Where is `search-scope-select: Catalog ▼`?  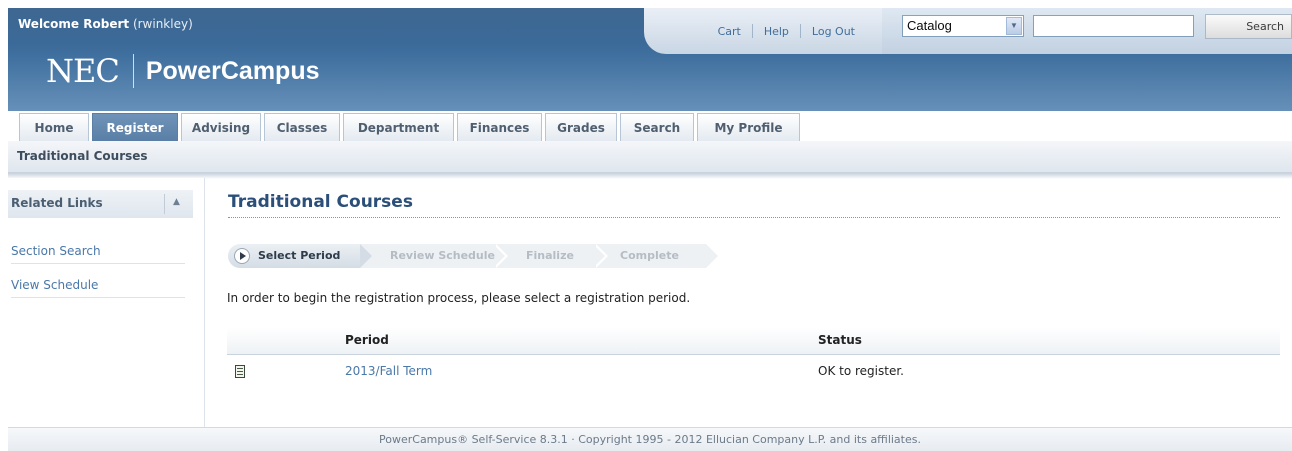 search-scope-select: Catalog ▼ is located at coordinates (963, 26).